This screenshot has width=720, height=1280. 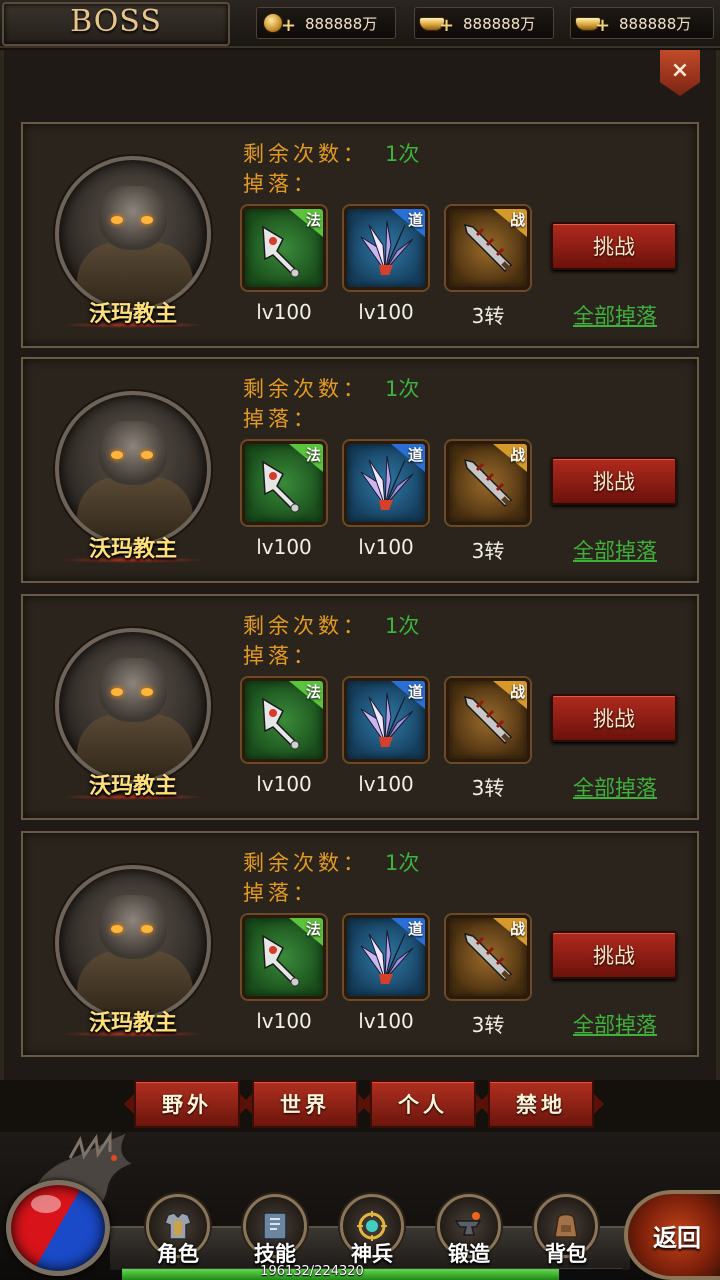 What do you see at coordinates (655, 23) in the screenshot?
I see `currency-bound-ingot-value: 888888万` at bounding box center [655, 23].